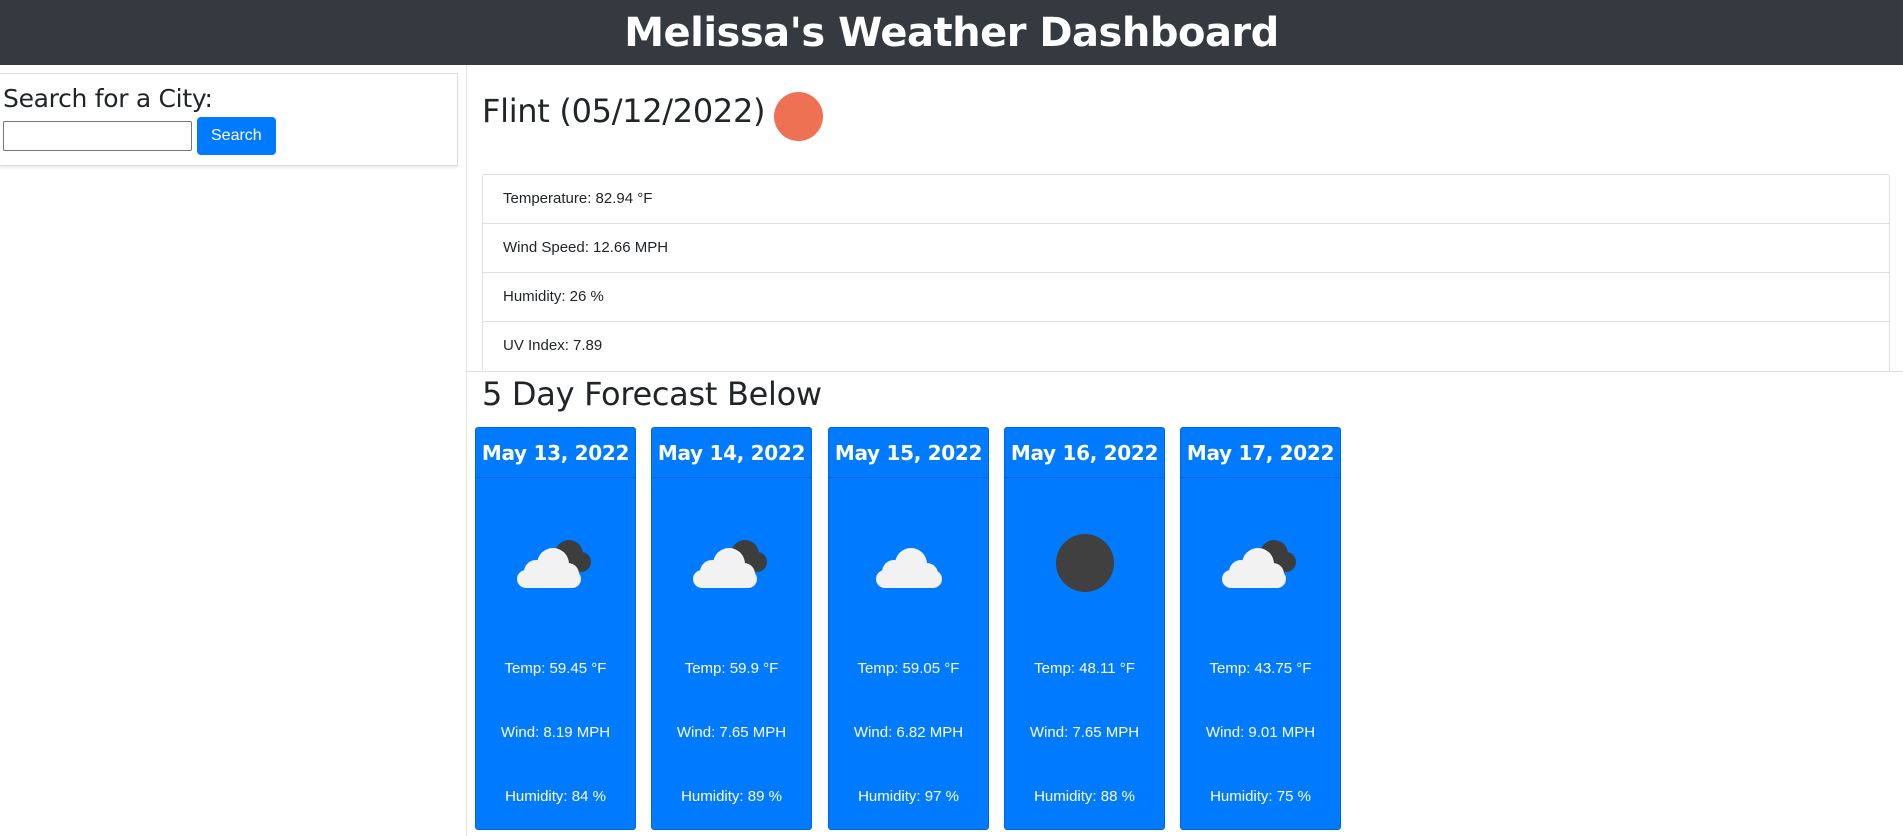 This screenshot has width=1903, height=836. Describe the element at coordinates (908, 796) in the screenshot. I see `forecast-humidity: Humidity: 97 %` at that location.